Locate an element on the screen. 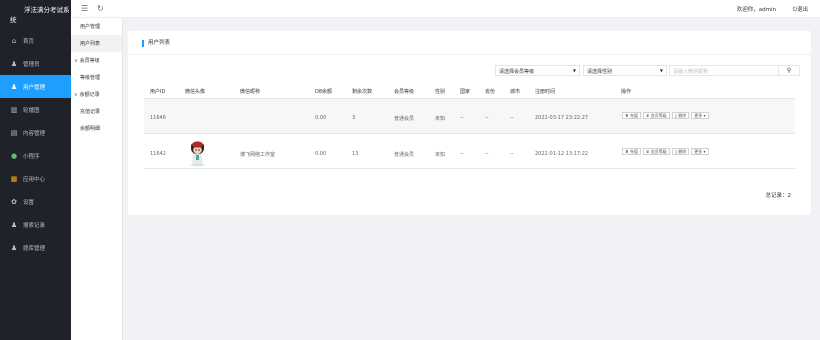 The height and width of the screenshot is (340, 820). sidebar-item-label: 小程序 is located at coordinates (31, 156).